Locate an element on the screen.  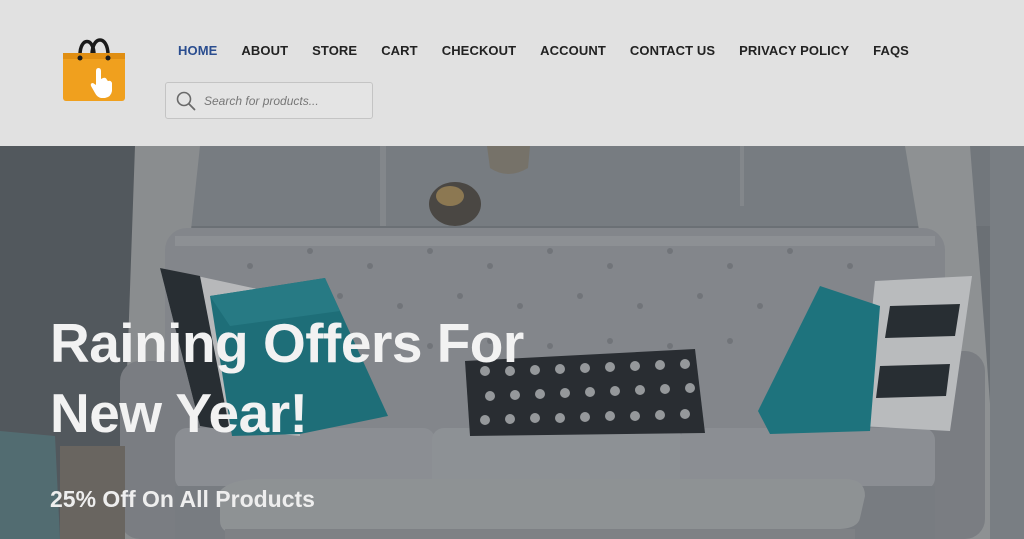
hero-subtitle: 25% Off On All Products is located at coordinates (182, 499).